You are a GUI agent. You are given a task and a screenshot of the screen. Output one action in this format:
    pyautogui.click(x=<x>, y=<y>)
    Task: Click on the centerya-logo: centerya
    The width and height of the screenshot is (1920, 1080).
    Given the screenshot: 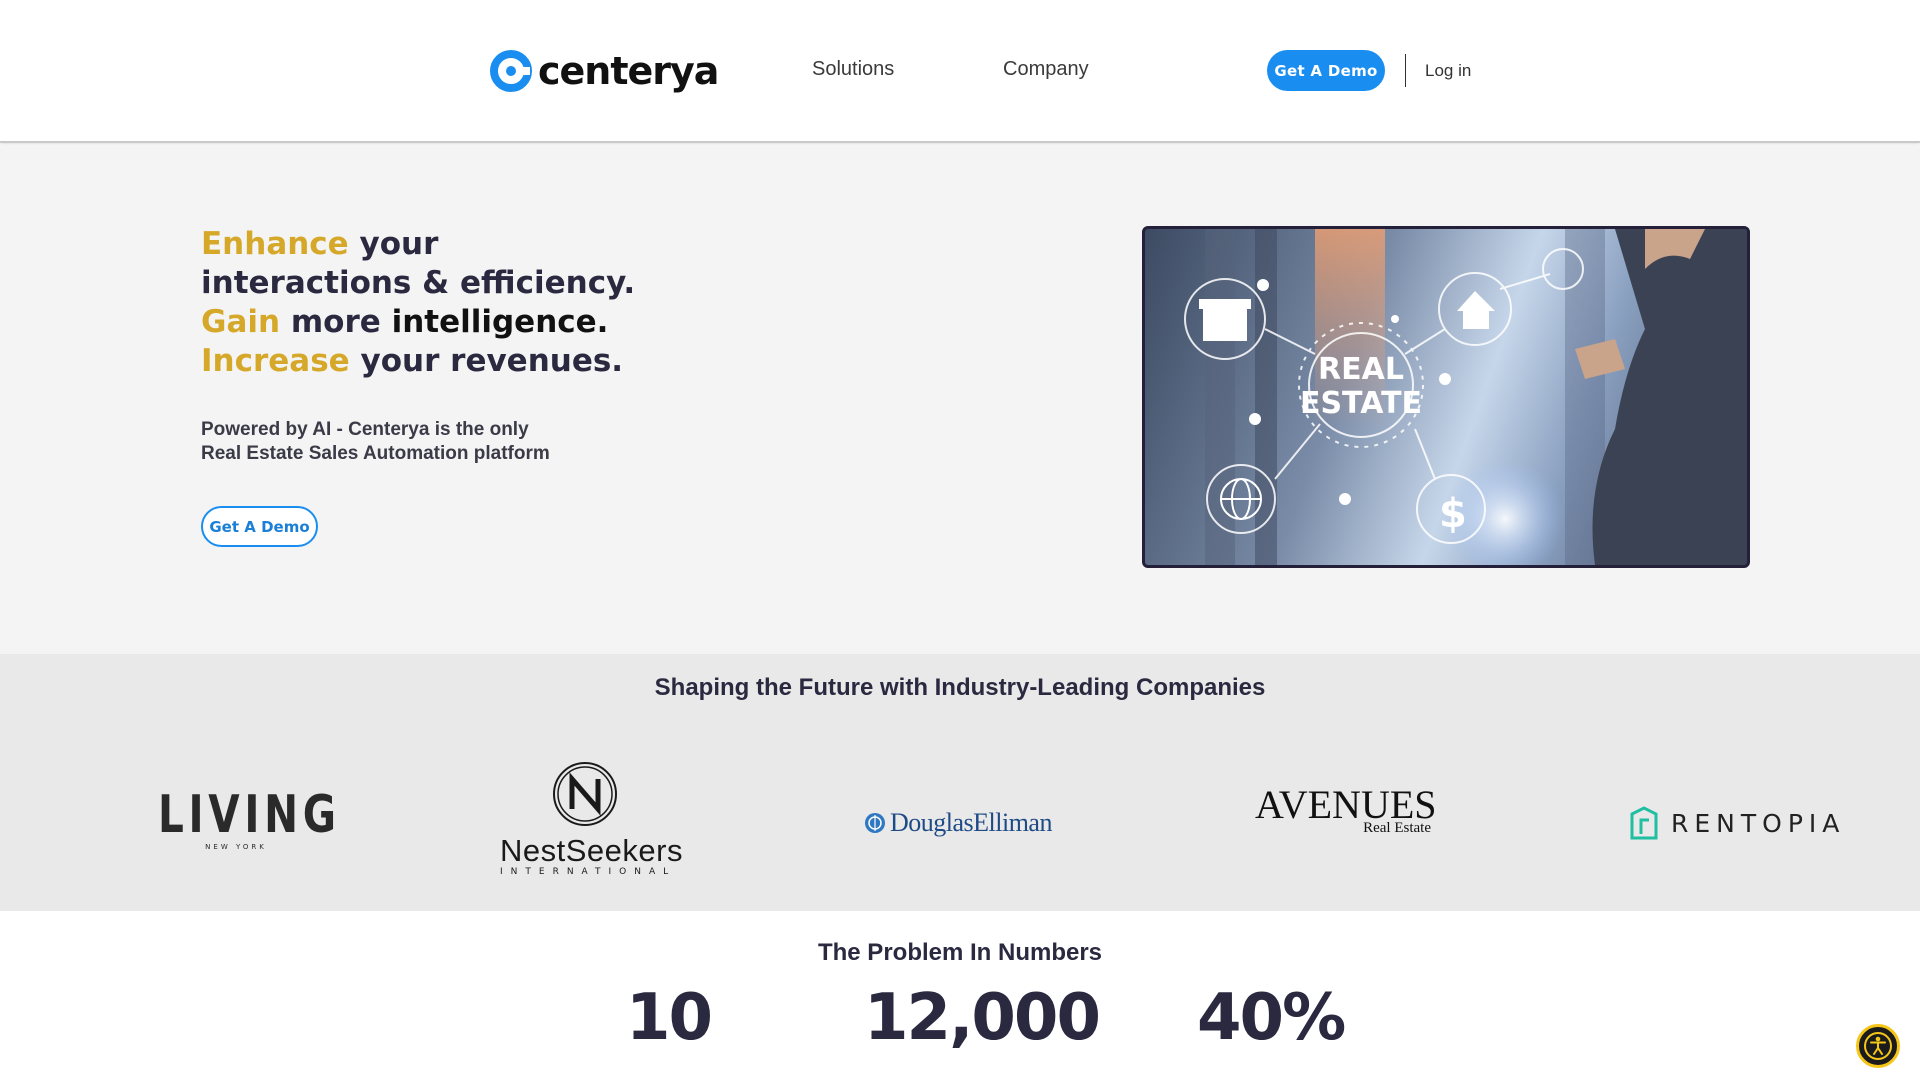 What is the action you would take?
    pyautogui.click(x=604, y=71)
    